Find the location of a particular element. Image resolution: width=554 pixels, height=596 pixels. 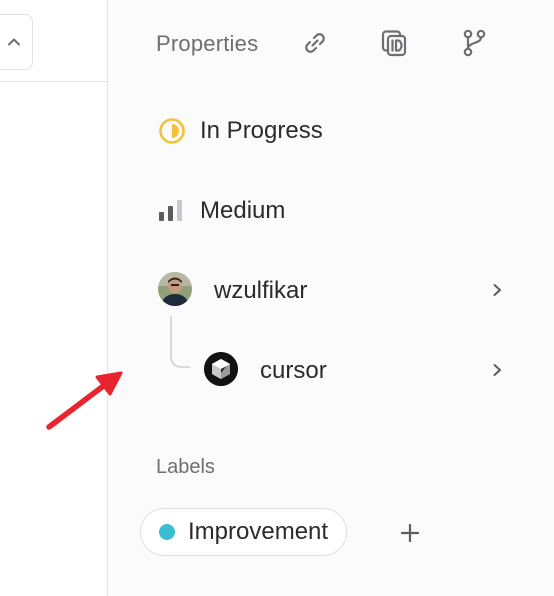

assignee-name: wzulfikar is located at coordinates (261, 290).